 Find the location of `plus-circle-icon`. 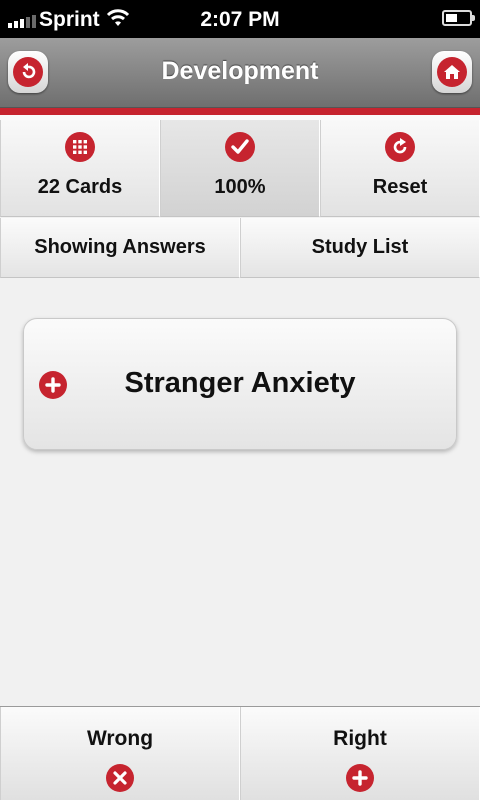

plus-circle-icon is located at coordinates (360, 778).